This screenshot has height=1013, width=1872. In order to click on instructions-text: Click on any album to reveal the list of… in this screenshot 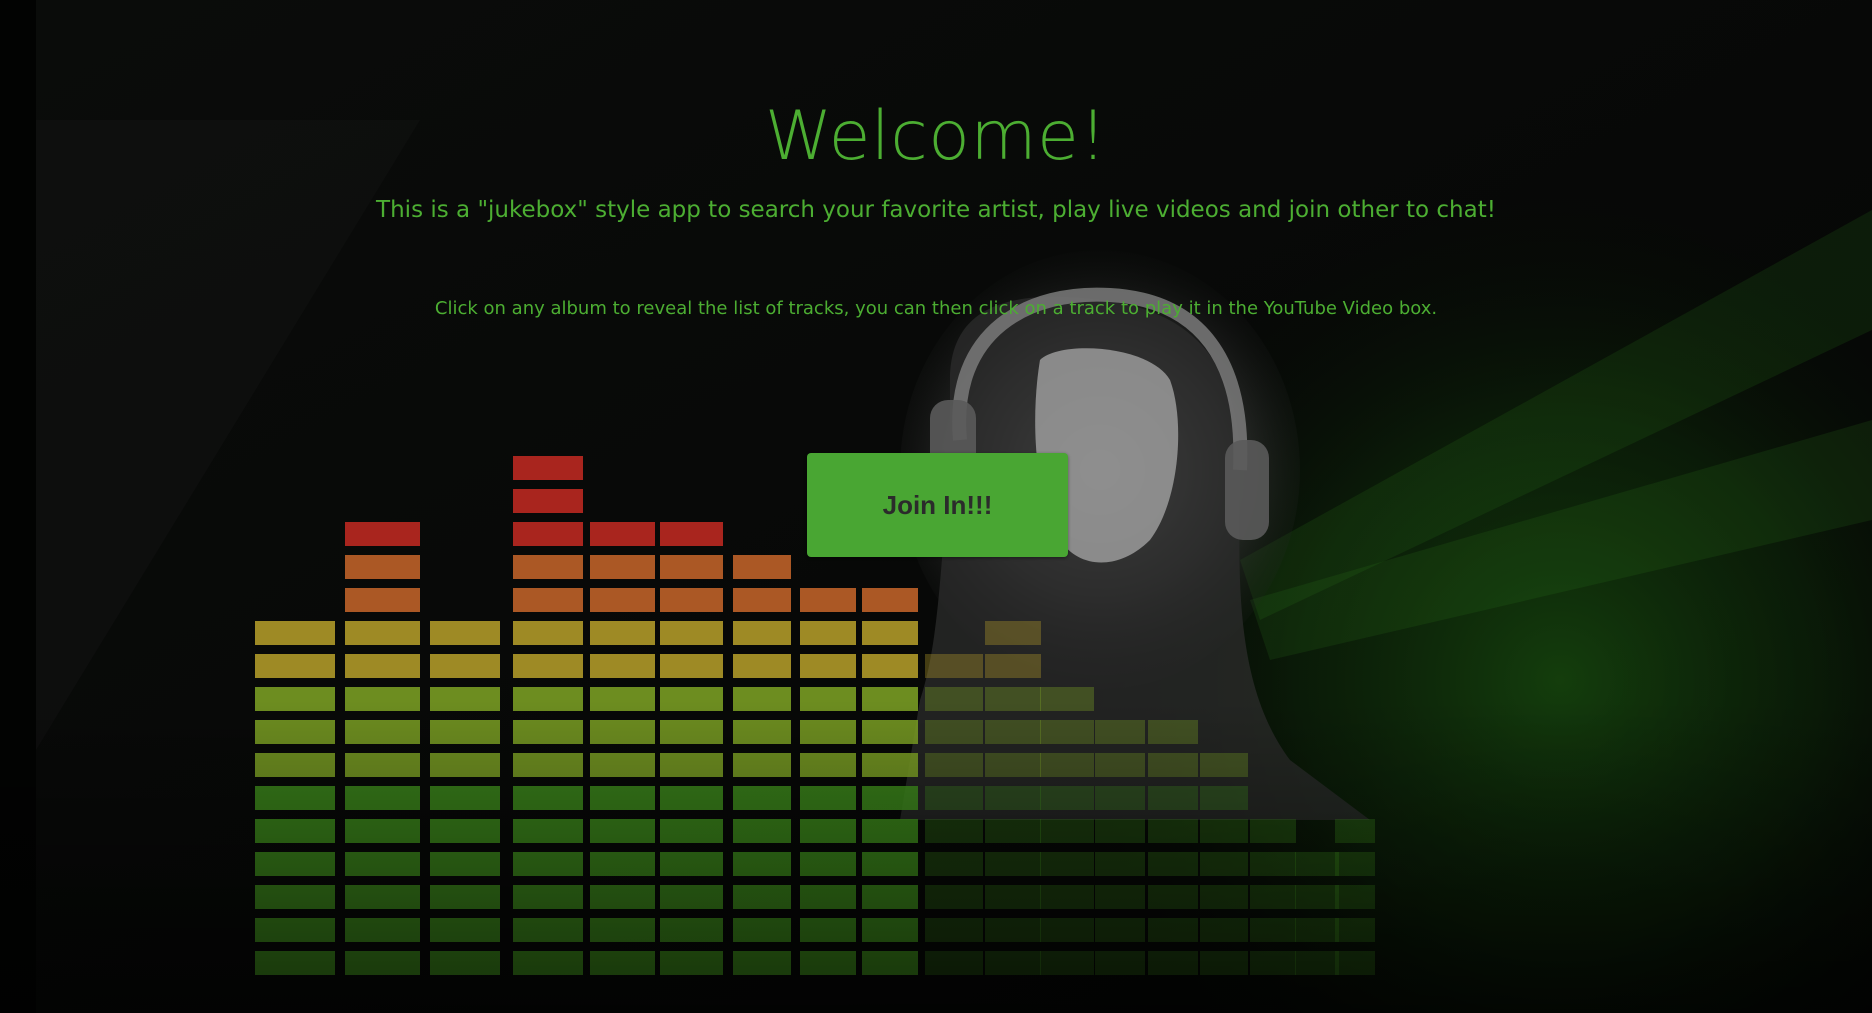, I will do `click(936, 308)`.